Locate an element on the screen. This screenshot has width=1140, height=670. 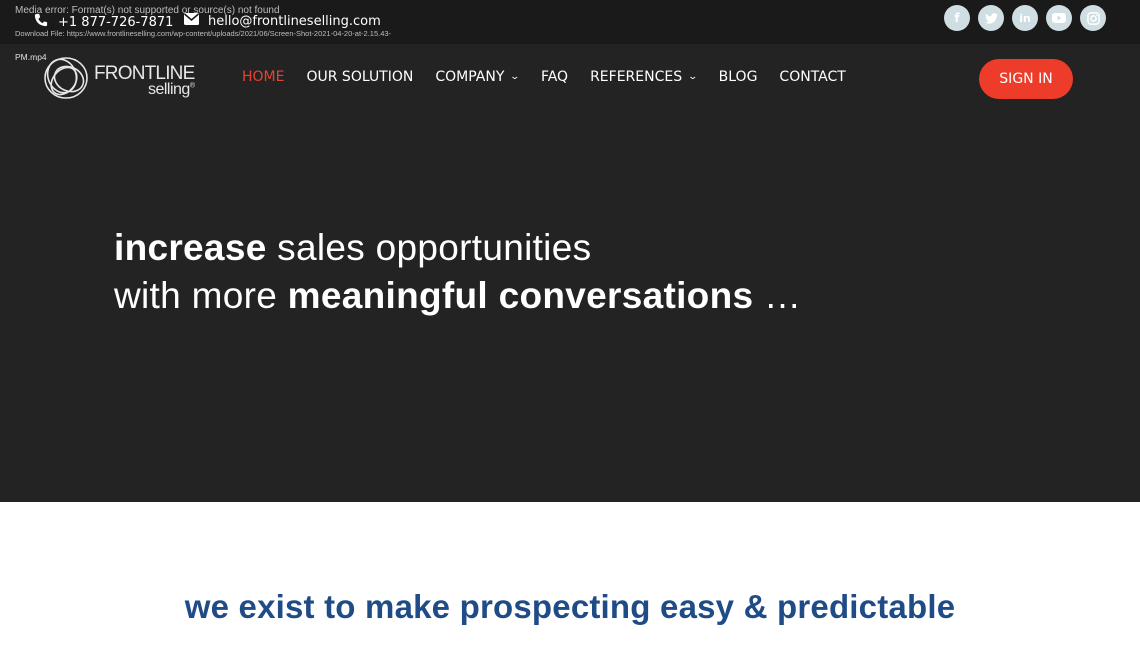
facebook-icon: f is located at coordinates (957, 18).